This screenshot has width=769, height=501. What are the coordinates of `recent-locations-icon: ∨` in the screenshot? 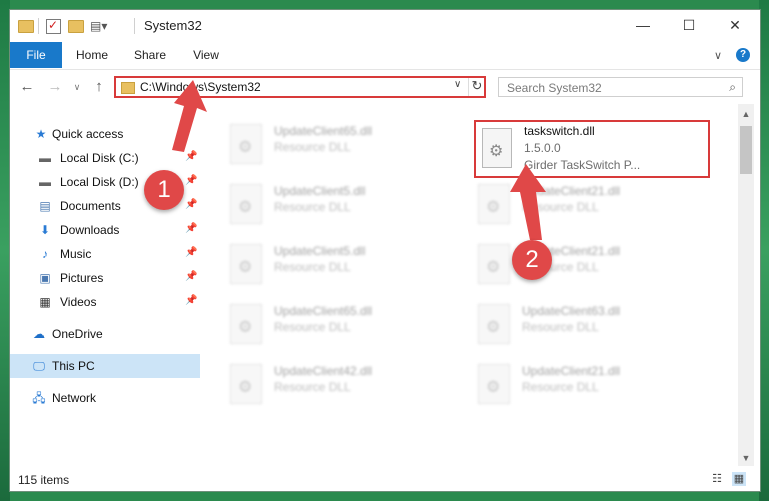 It's located at (77, 87).